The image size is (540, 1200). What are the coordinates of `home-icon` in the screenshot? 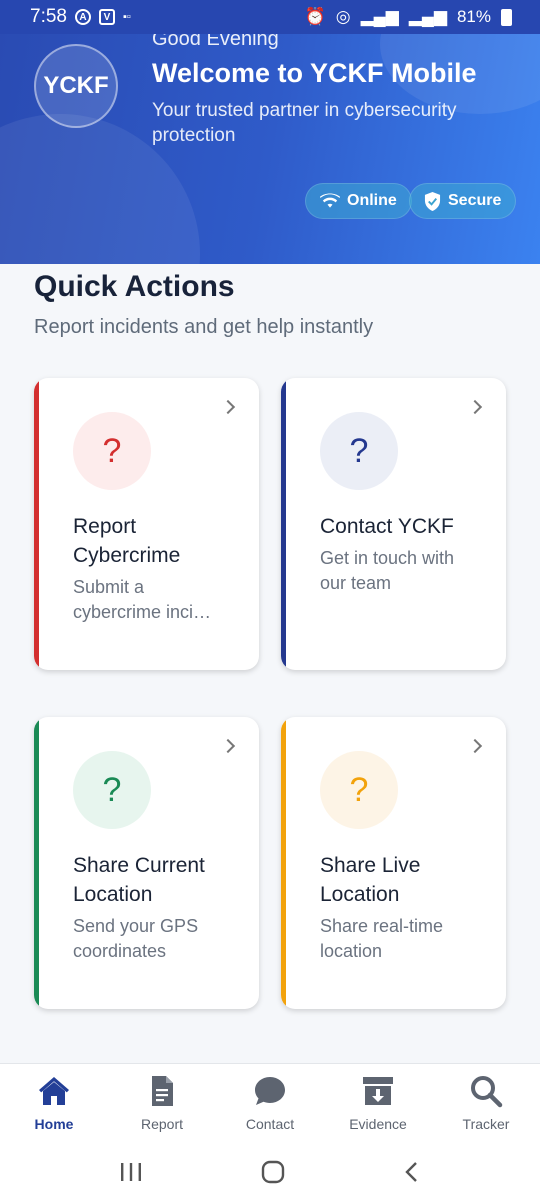 It's located at (54, 1091).